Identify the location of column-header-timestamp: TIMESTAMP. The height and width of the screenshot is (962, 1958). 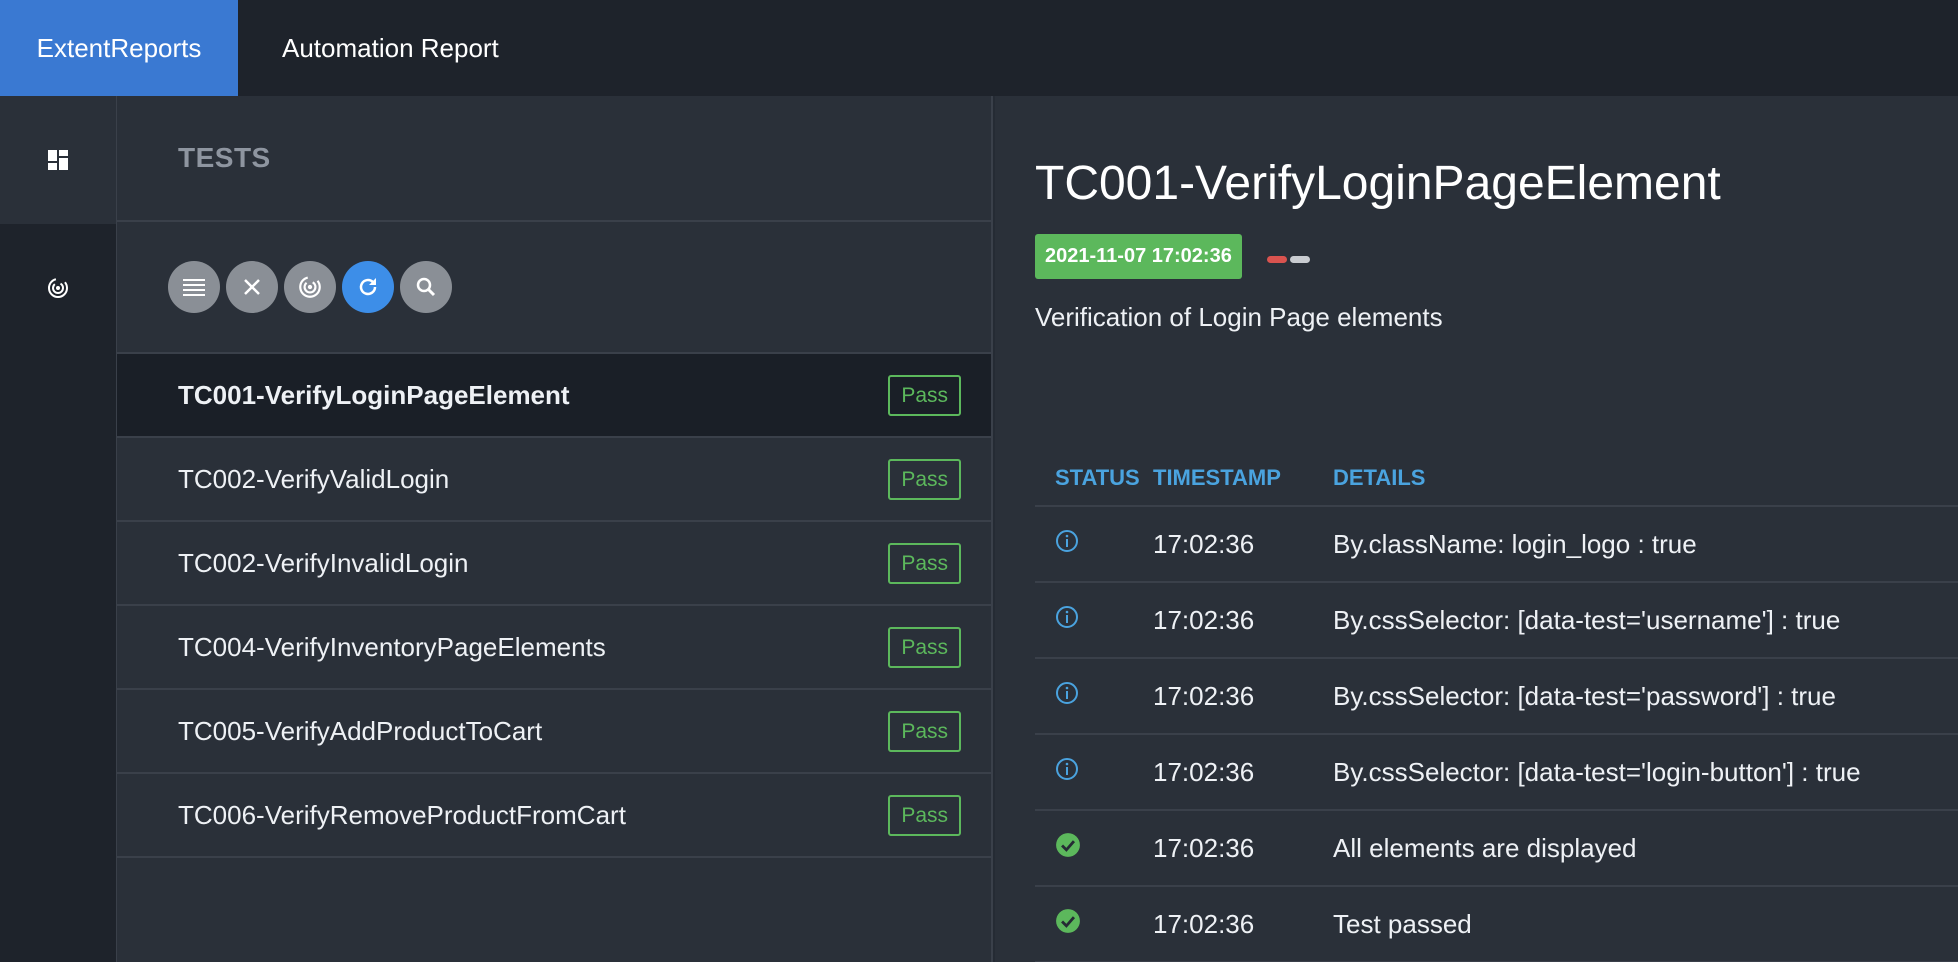
(1243, 478).